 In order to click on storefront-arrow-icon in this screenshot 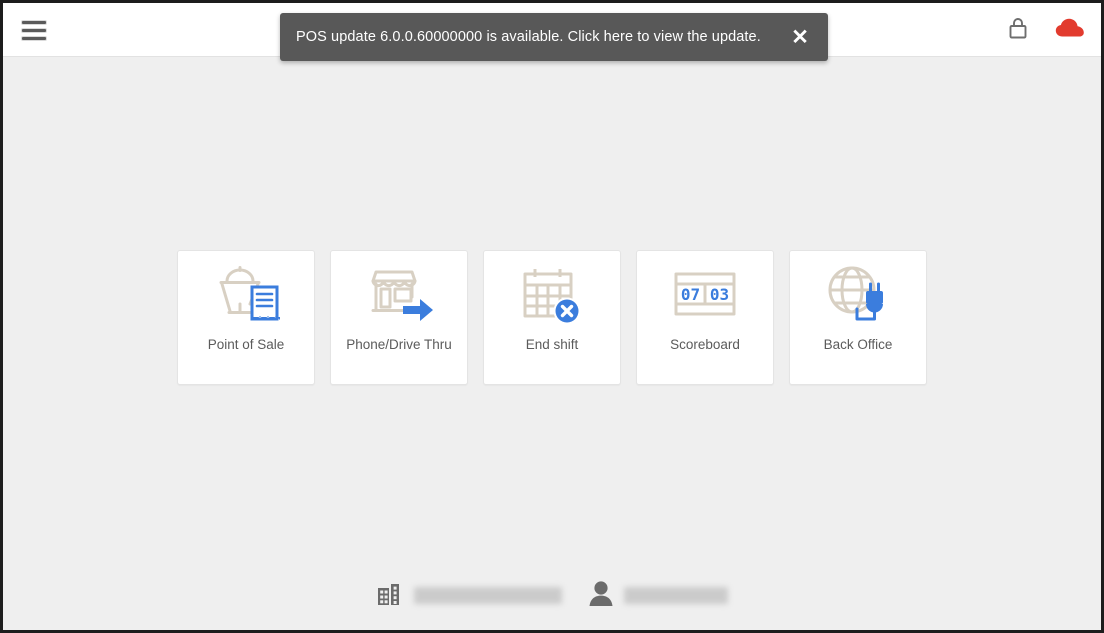, I will do `click(399, 291)`.